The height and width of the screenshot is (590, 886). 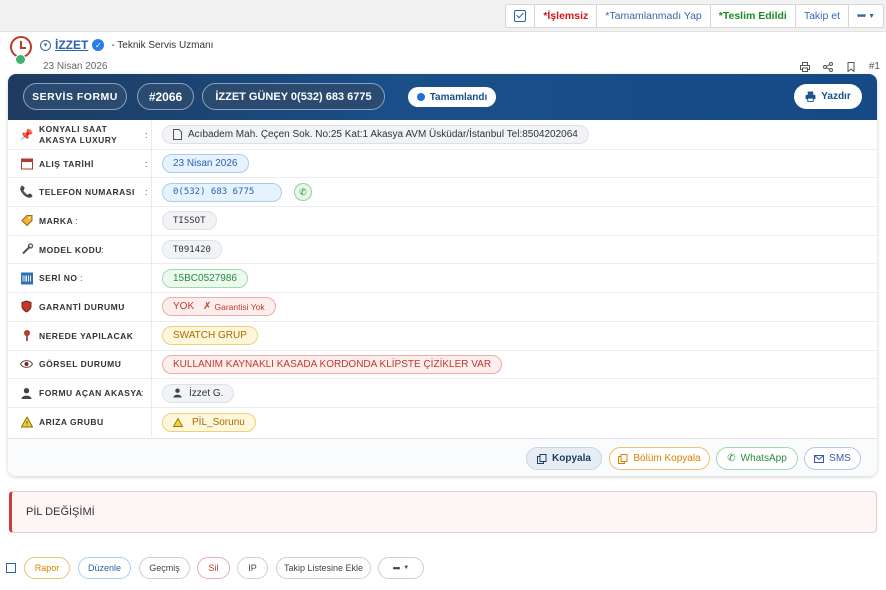 What do you see at coordinates (98, 45) in the screenshot?
I see `verified-badge-icon: ✓` at bounding box center [98, 45].